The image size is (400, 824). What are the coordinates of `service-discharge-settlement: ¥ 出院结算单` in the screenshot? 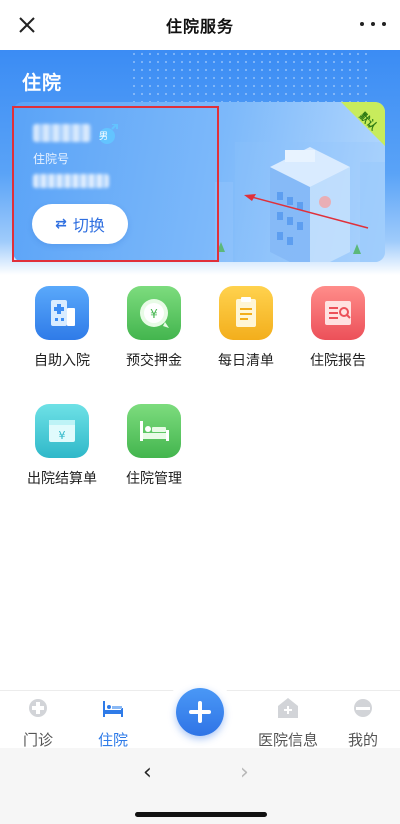 It's located at (62, 446).